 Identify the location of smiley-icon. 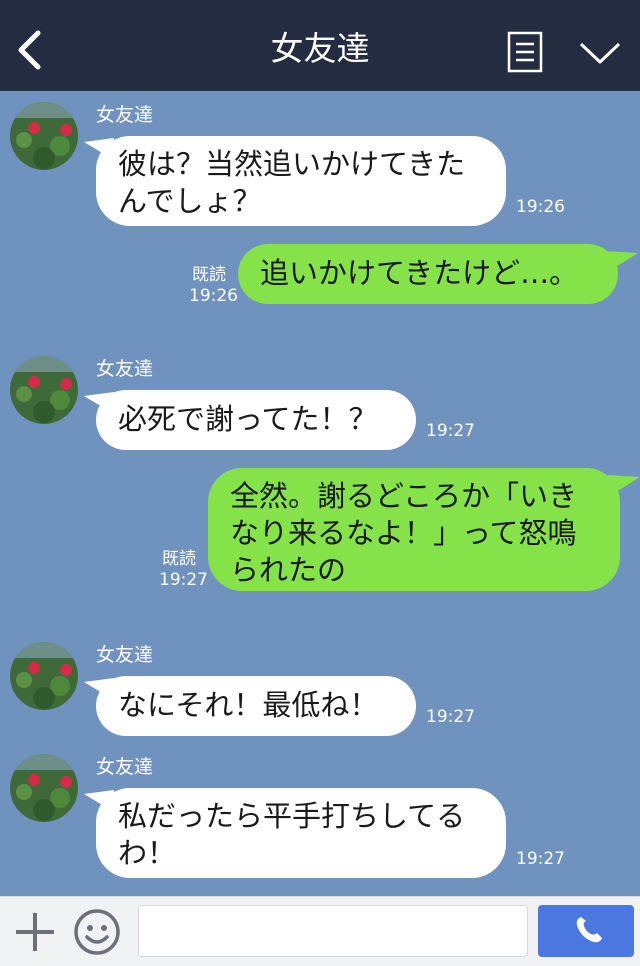
(97, 932).